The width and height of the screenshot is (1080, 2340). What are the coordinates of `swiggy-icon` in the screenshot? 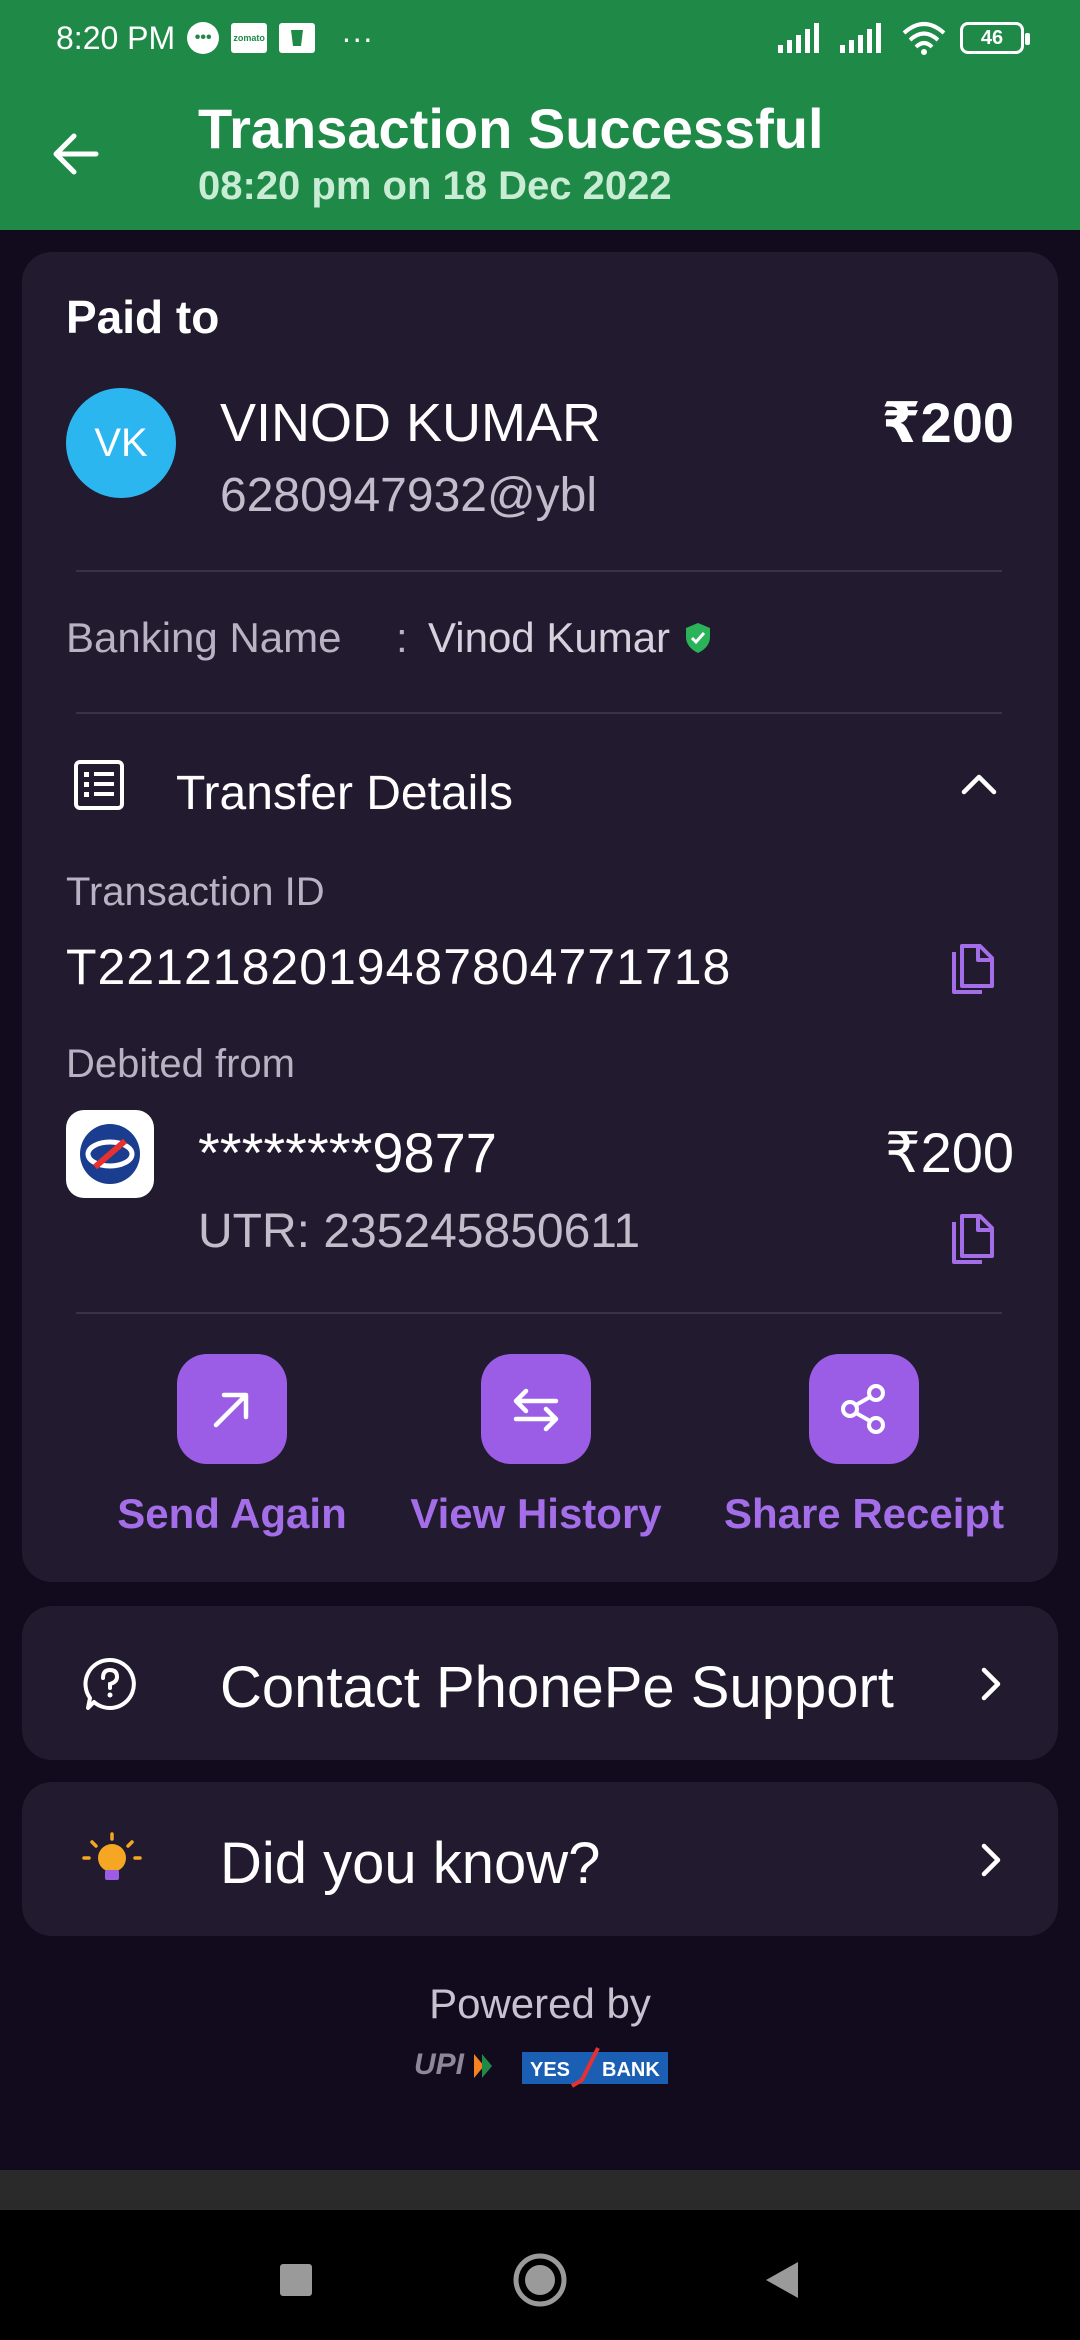 It's located at (297, 38).